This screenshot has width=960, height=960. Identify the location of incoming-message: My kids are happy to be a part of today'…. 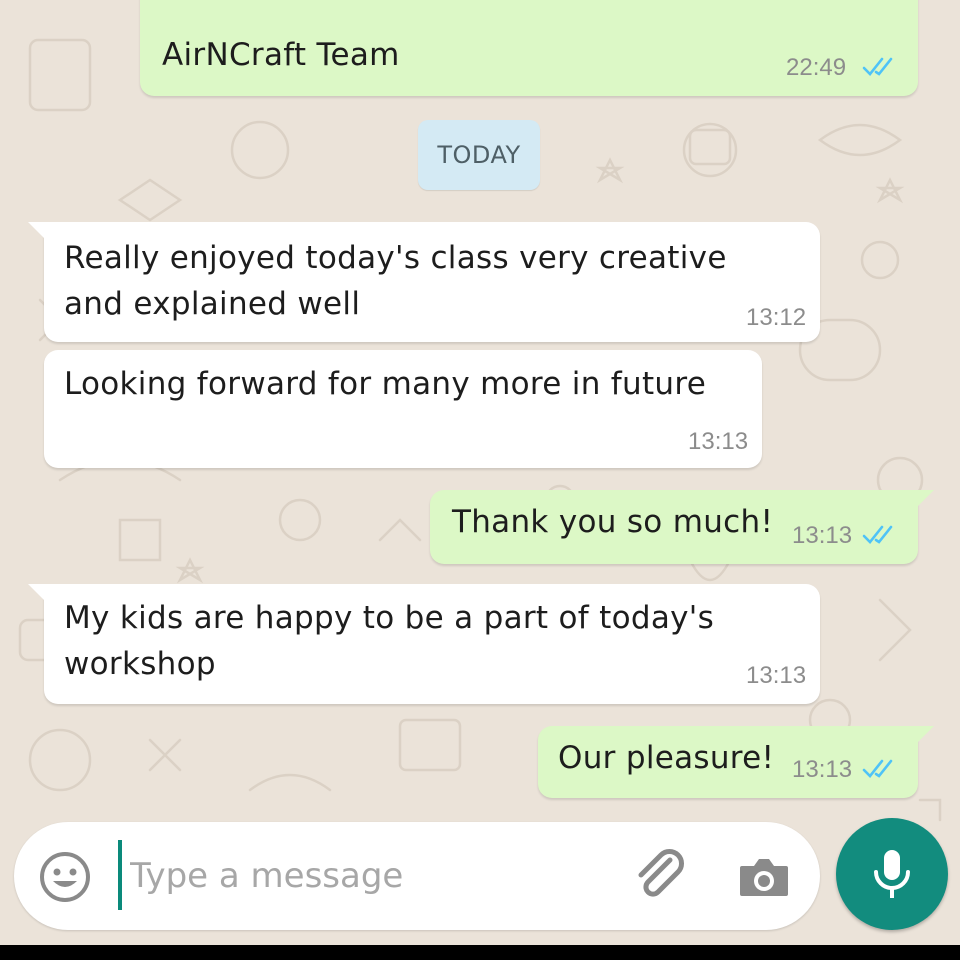
(424, 644).